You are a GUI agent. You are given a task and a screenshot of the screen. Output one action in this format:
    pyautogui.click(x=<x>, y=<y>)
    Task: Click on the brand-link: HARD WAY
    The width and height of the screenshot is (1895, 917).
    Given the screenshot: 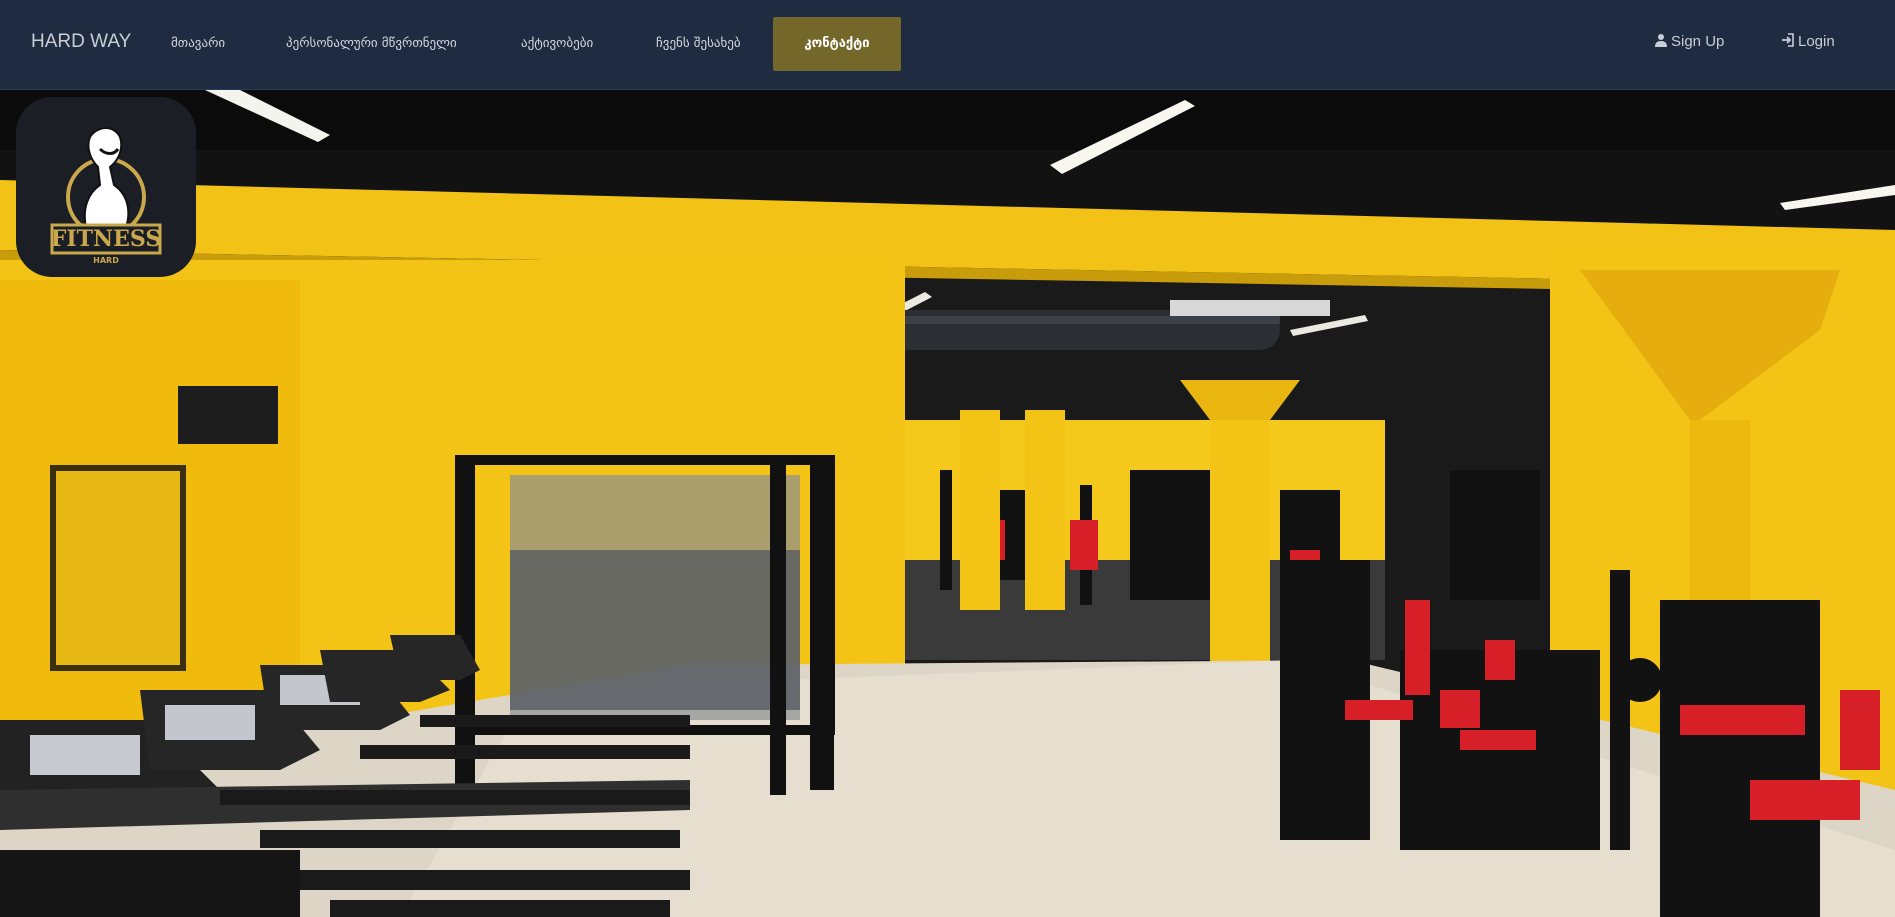 What is the action you would take?
    pyautogui.click(x=81, y=42)
    